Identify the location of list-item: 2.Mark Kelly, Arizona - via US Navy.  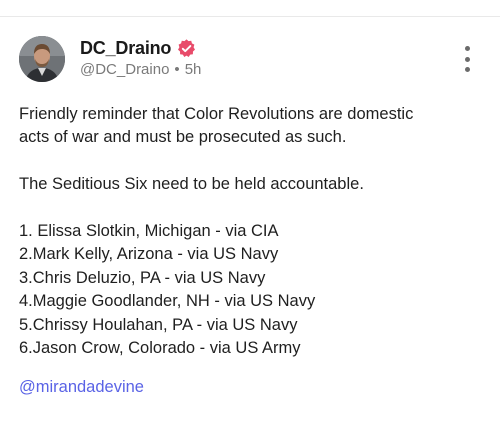
(149, 254).